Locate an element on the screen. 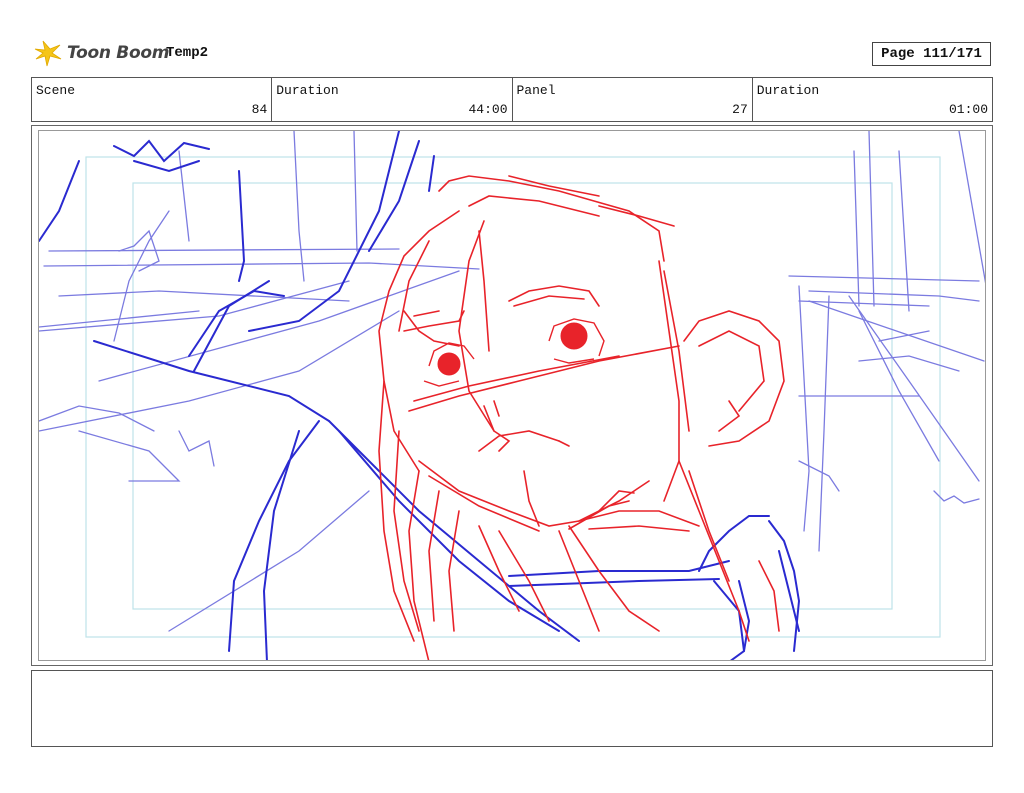 This screenshot has height=793, width=1024. notes-box is located at coordinates (512, 708).